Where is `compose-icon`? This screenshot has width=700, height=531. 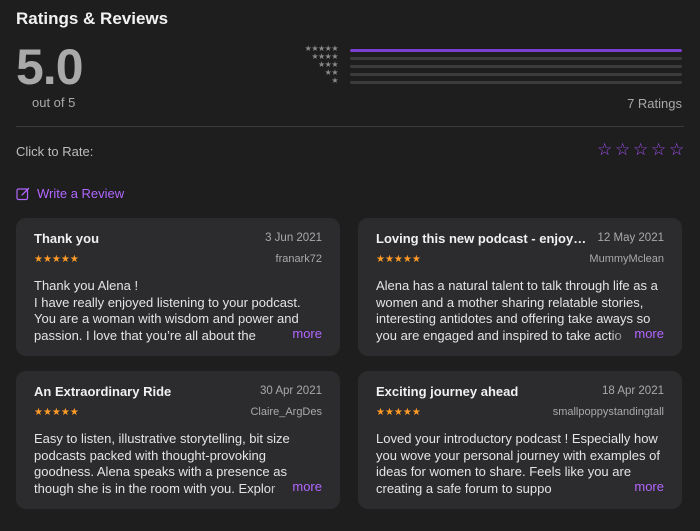 compose-icon is located at coordinates (23, 194).